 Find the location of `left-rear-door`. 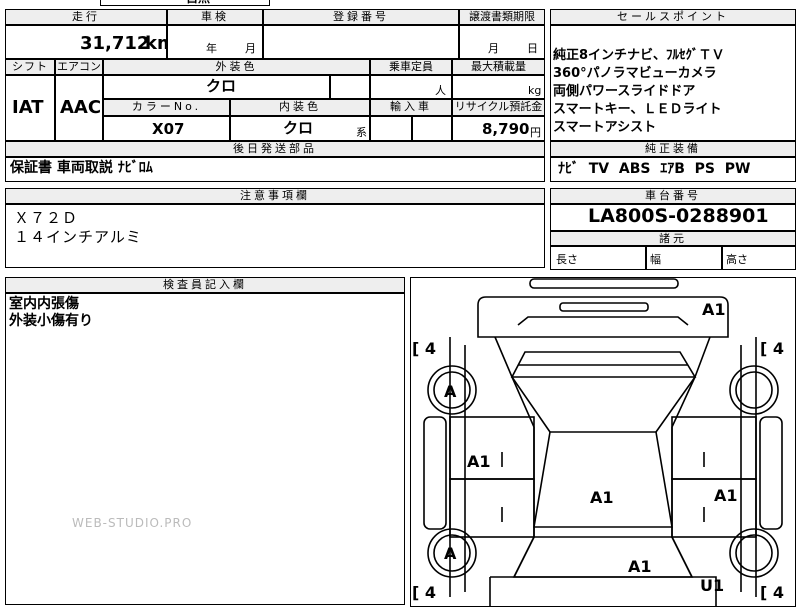

left-rear-door is located at coordinates (492, 508).